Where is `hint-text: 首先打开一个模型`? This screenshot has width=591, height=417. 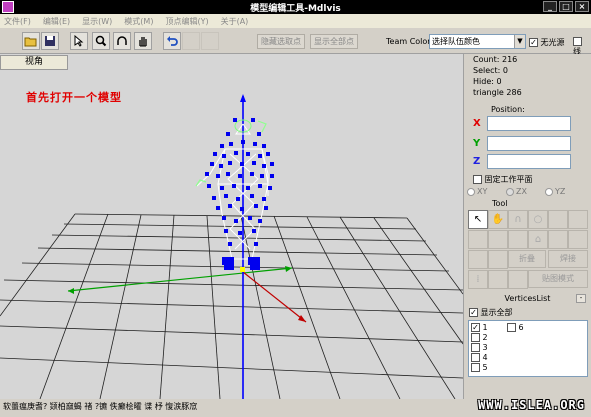 hint-text: 首先打开一个模型 is located at coordinates (74, 97).